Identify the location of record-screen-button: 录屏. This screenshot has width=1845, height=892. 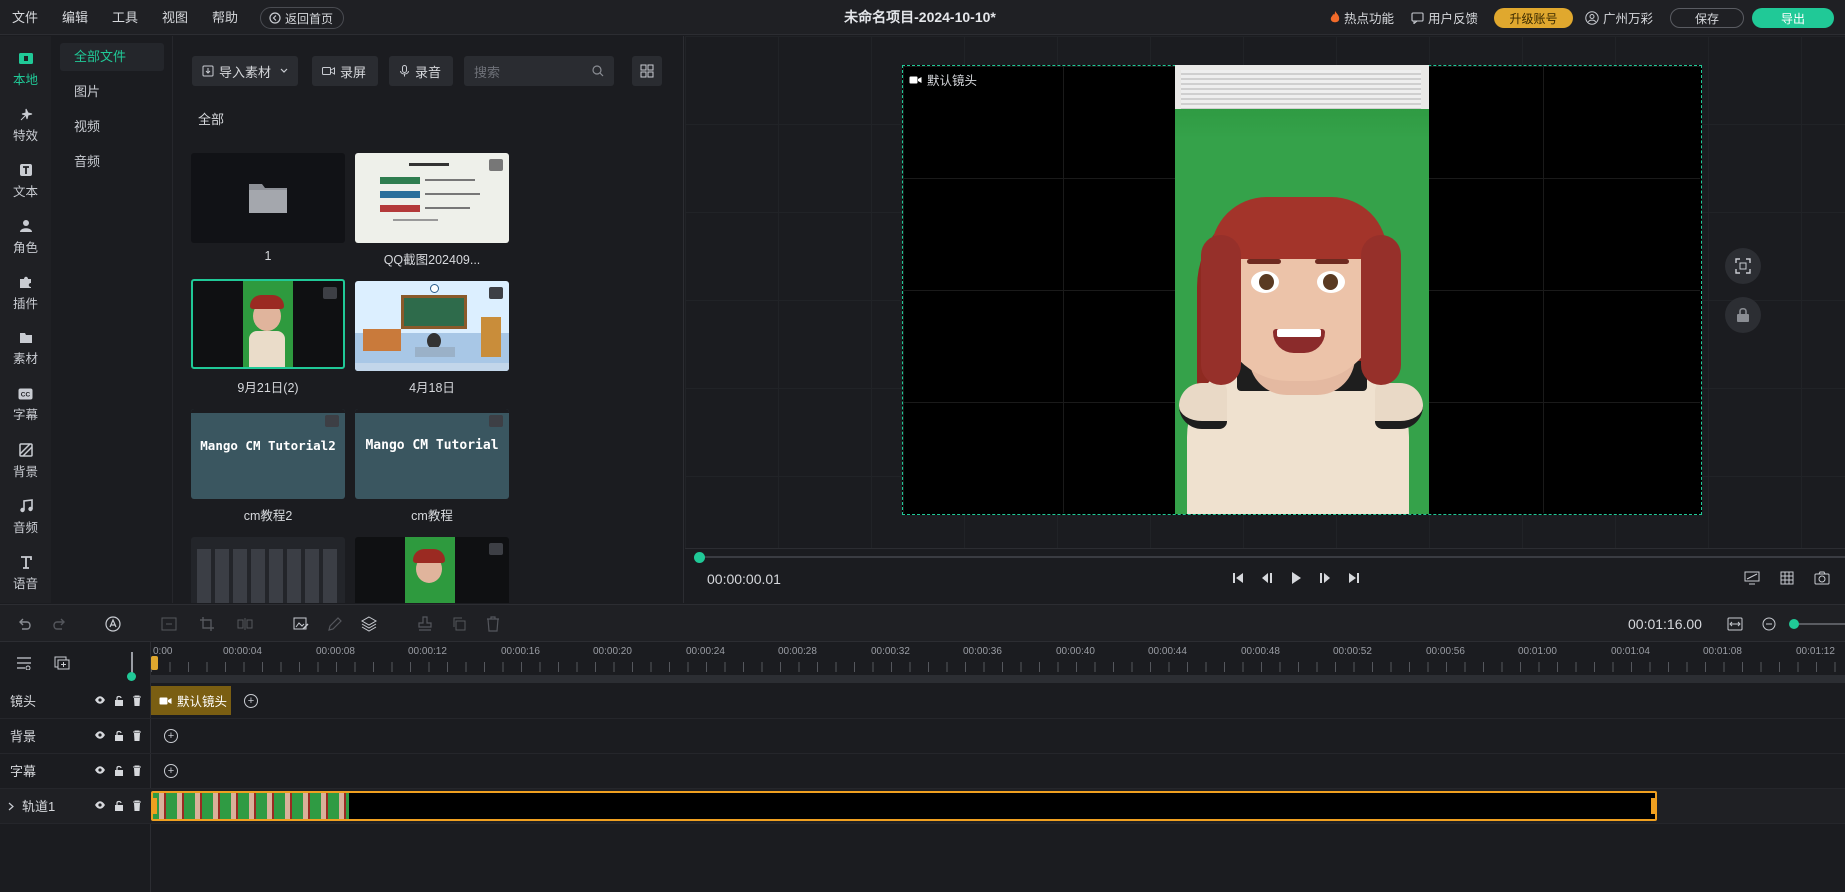
(345, 71).